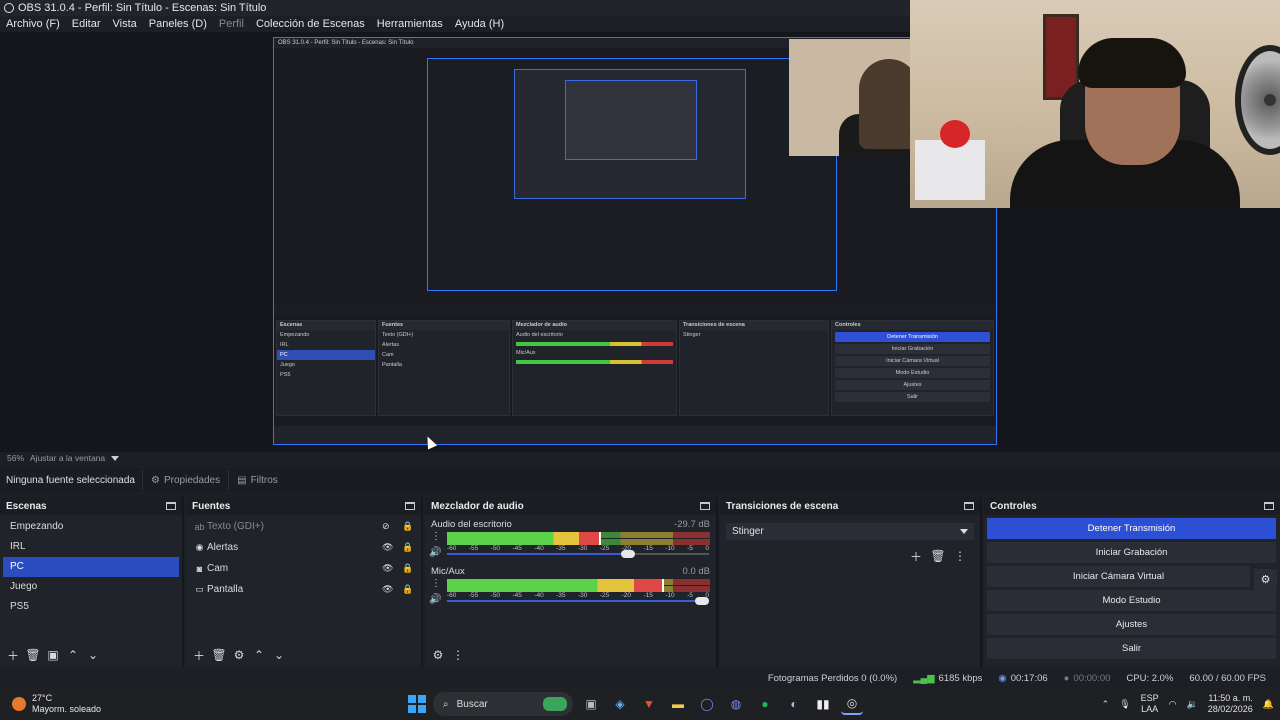  What do you see at coordinates (1268, 704) in the screenshot?
I see `notification-icon: 🔔` at bounding box center [1268, 704].